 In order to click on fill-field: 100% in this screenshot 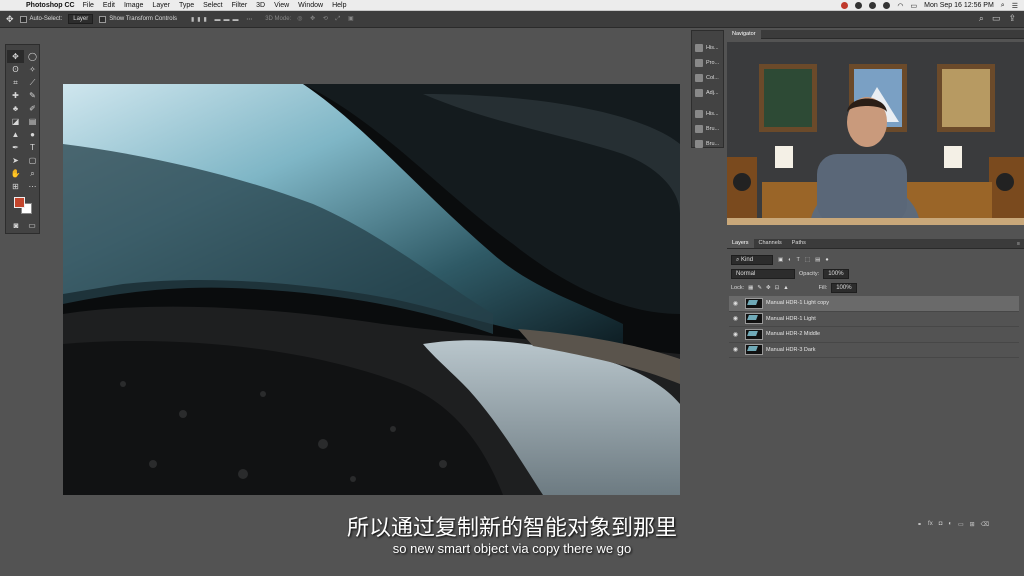, I will do `click(844, 288)`.